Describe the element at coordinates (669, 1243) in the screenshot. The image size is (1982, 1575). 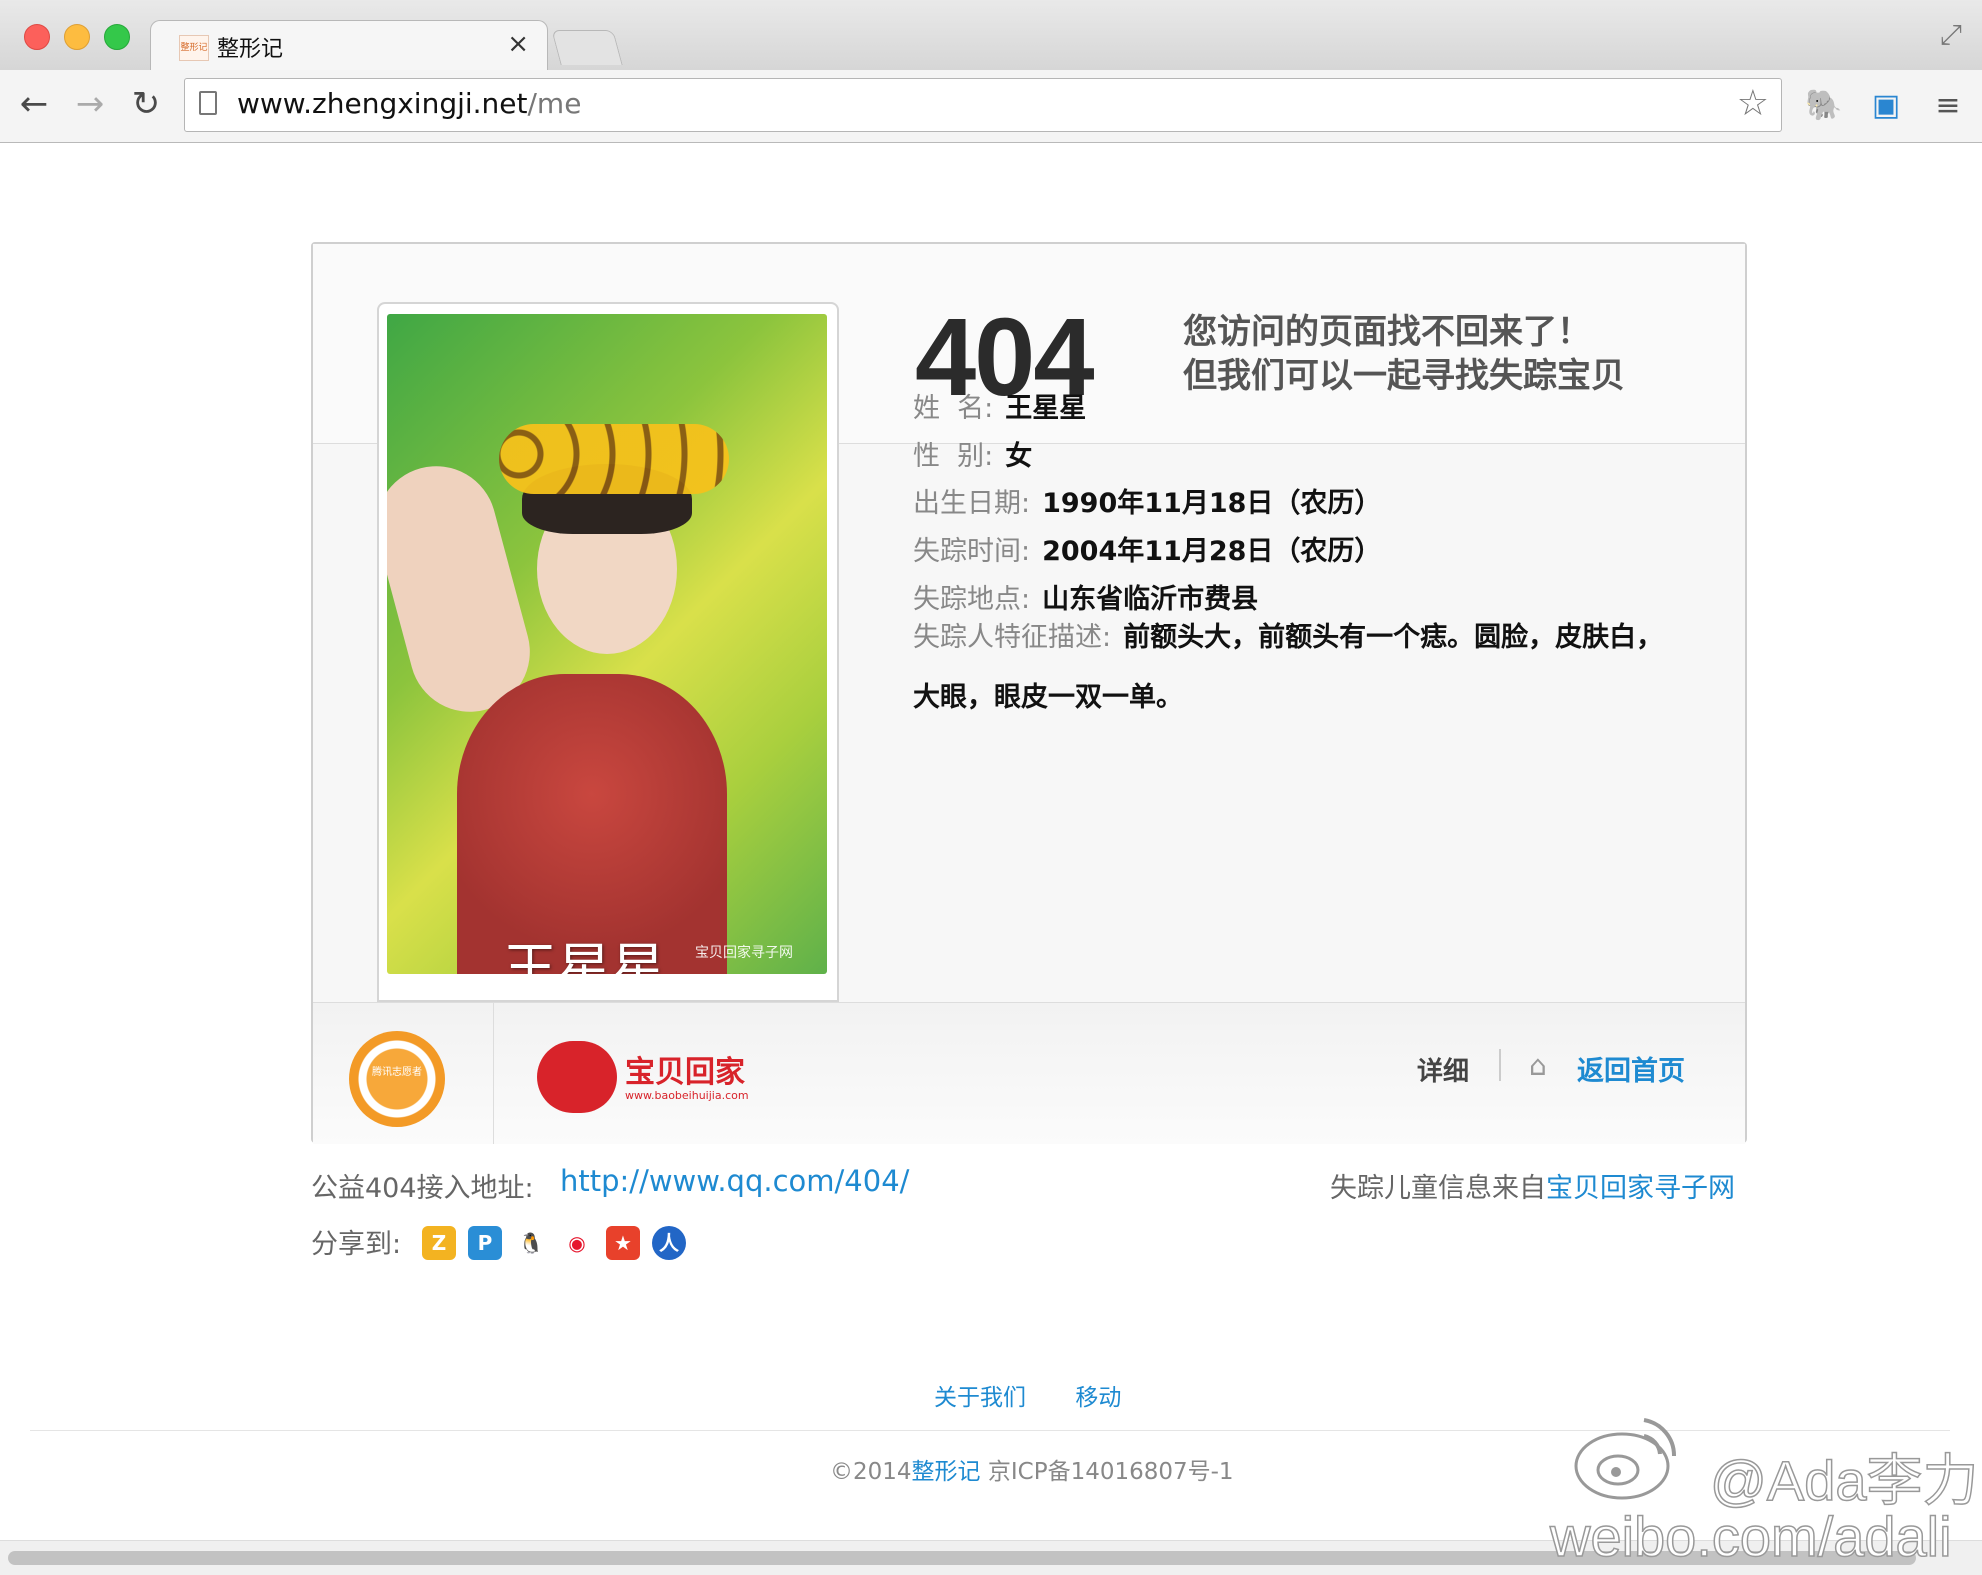
I see `renren-icon: 人` at that location.